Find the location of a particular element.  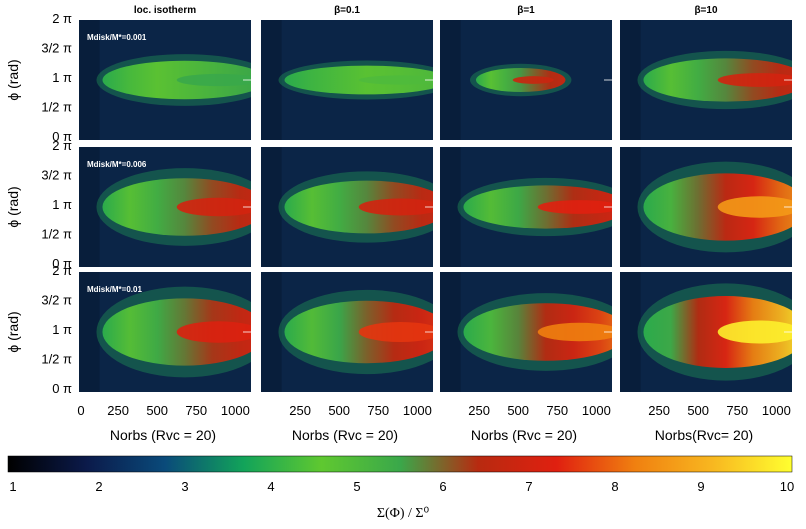

colorbar-tick-label: 9 is located at coordinates (700, 486).